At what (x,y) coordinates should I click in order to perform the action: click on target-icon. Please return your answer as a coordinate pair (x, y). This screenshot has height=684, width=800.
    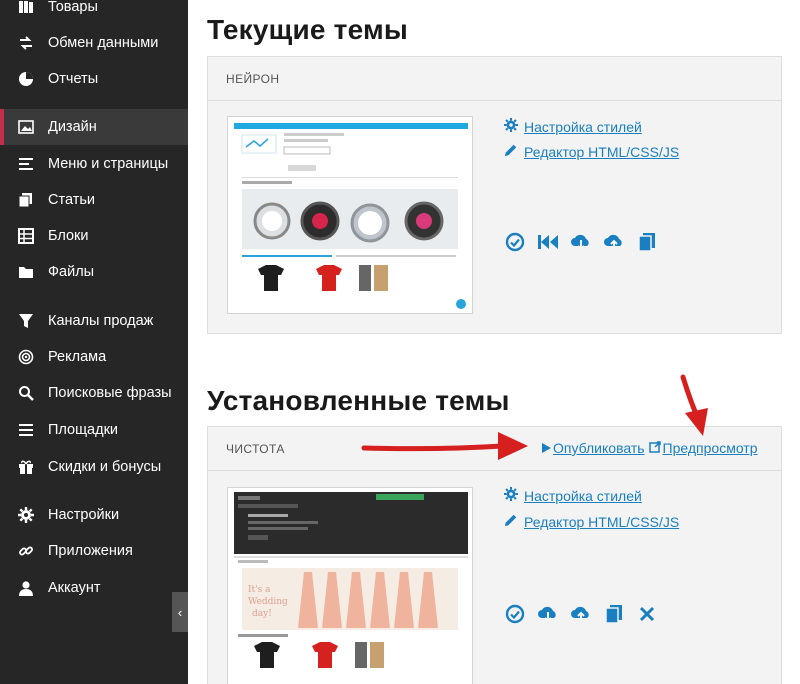
    Looking at the image, I should click on (26, 357).